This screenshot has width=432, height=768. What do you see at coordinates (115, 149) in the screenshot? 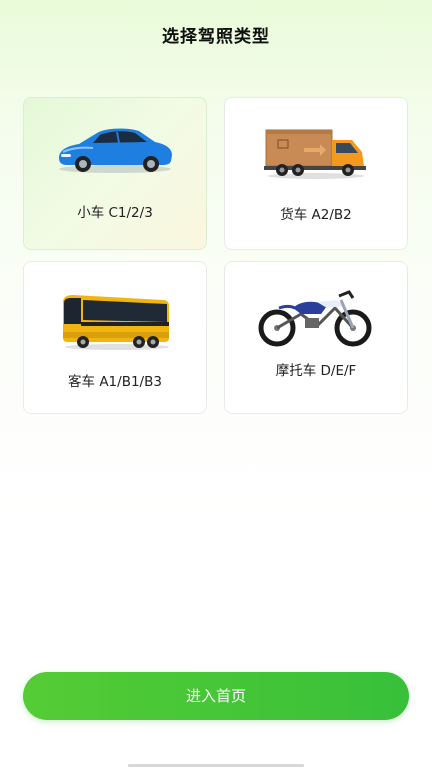
I see `car-icon` at bounding box center [115, 149].